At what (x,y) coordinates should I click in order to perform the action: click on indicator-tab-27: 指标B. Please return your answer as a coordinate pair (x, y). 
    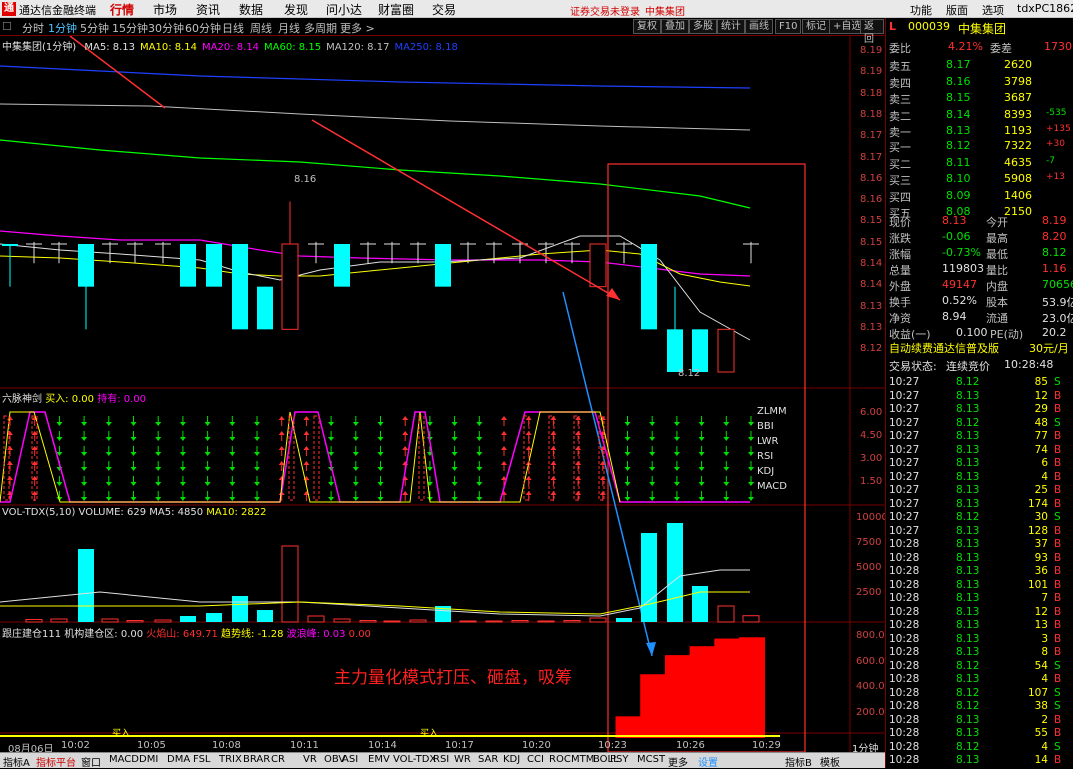
    Looking at the image, I should click on (798, 761).